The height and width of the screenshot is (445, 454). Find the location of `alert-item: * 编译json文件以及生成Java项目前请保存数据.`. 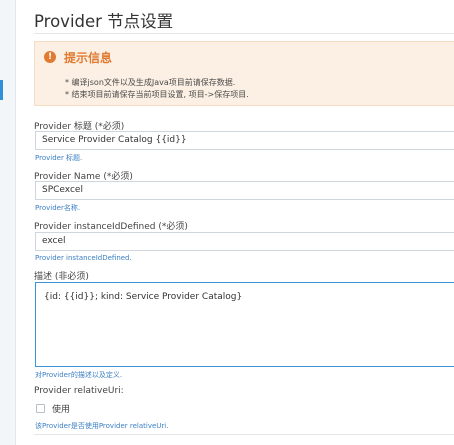

alert-item: * 编译json文件以及生成Java项目前请保存数据. is located at coordinates (150, 82).